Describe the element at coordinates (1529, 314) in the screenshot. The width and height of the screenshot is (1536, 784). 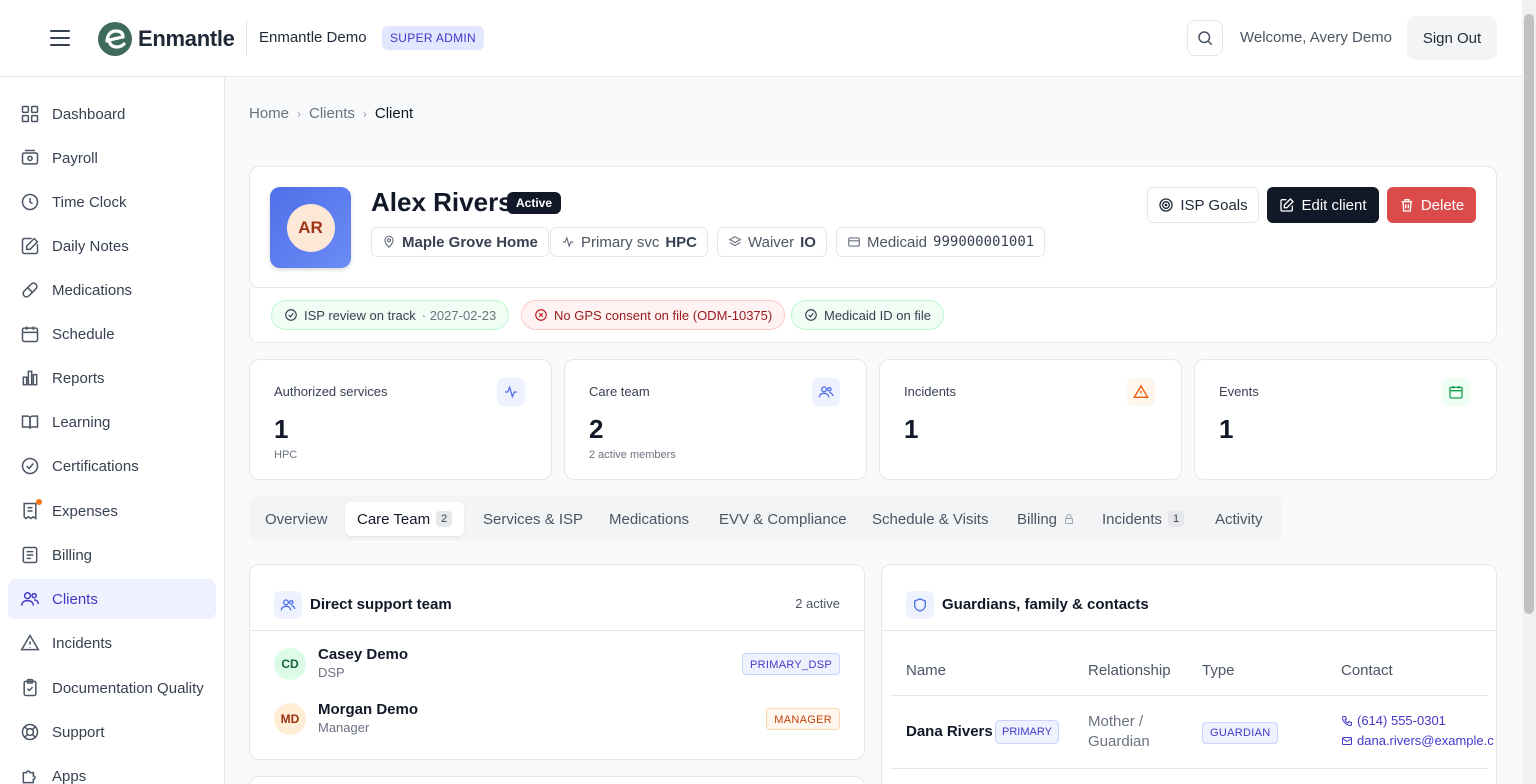
I see `scrollbar-thumb` at that location.